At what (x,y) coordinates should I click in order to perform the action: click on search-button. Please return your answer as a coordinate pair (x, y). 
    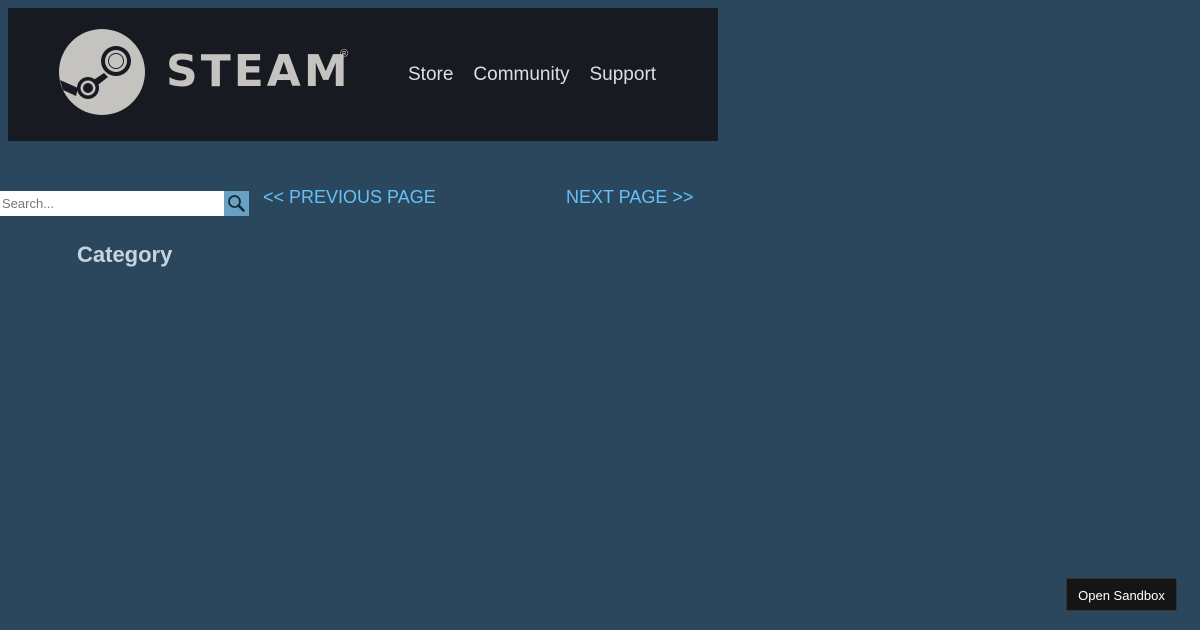
    Looking at the image, I should click on (236, 203).